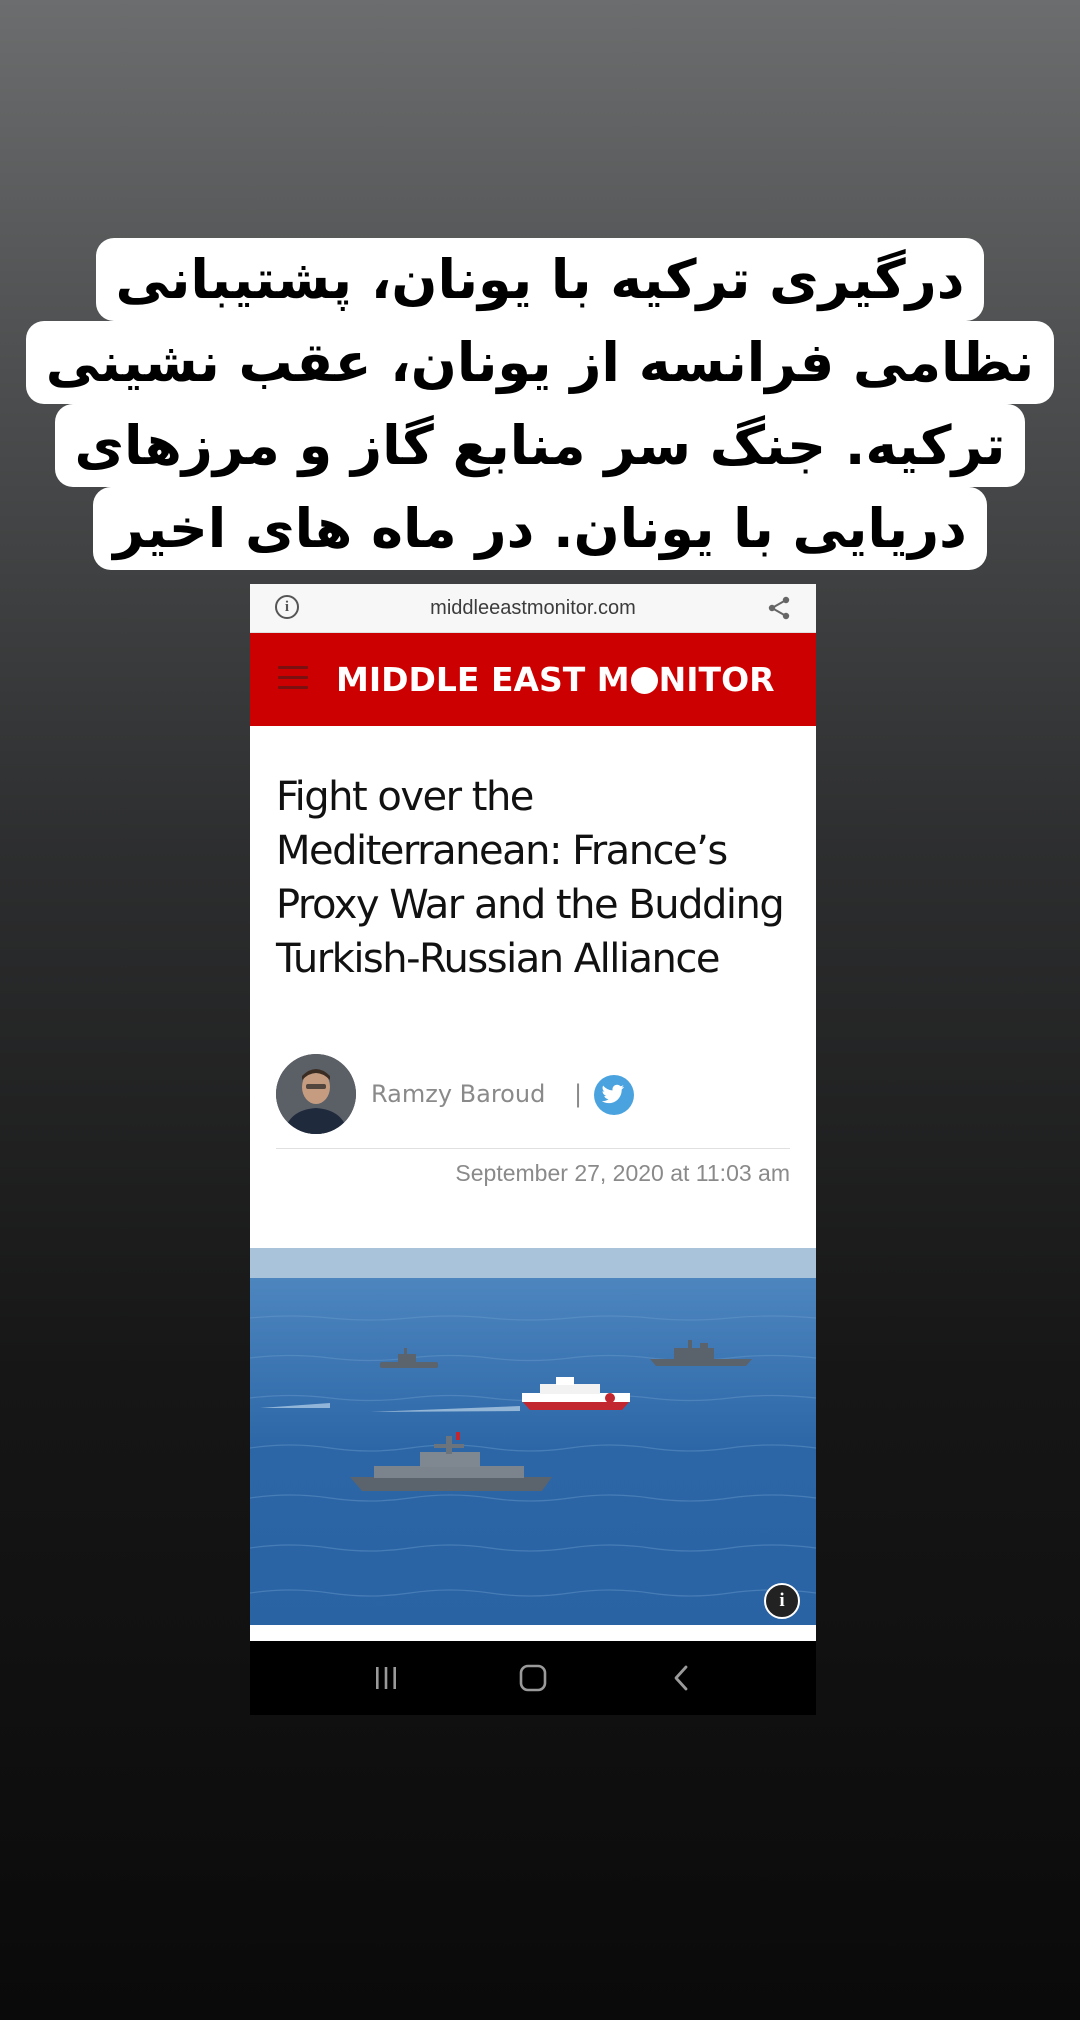 The height and width of the screenshot is (2020, 1080). I want to click on logo-dot-icon, so click(644, 680).